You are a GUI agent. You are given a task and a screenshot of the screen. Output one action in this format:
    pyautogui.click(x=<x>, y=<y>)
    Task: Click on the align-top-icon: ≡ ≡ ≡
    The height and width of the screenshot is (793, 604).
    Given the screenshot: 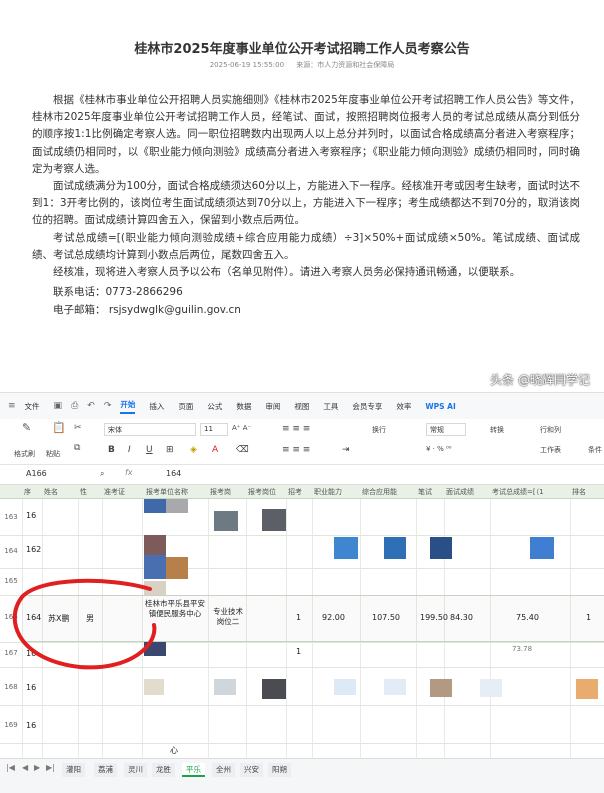 What is the action you would take?
    pyautogui.click(x=296, y=429)
    